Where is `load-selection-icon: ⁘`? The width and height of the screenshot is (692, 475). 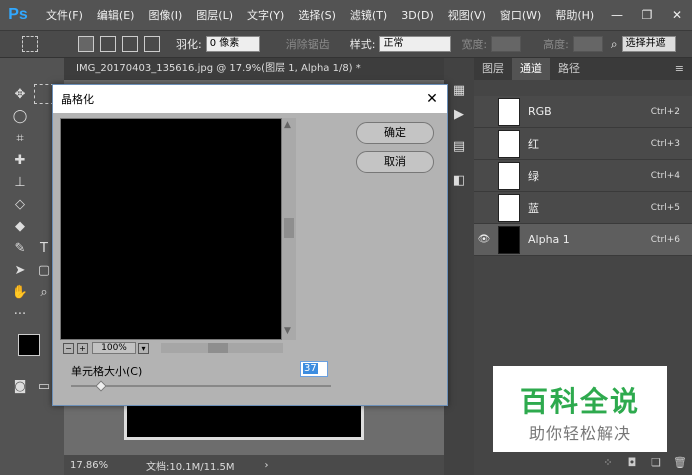 load-selection-icon: ⁘ is located at coordinates (608, 462).